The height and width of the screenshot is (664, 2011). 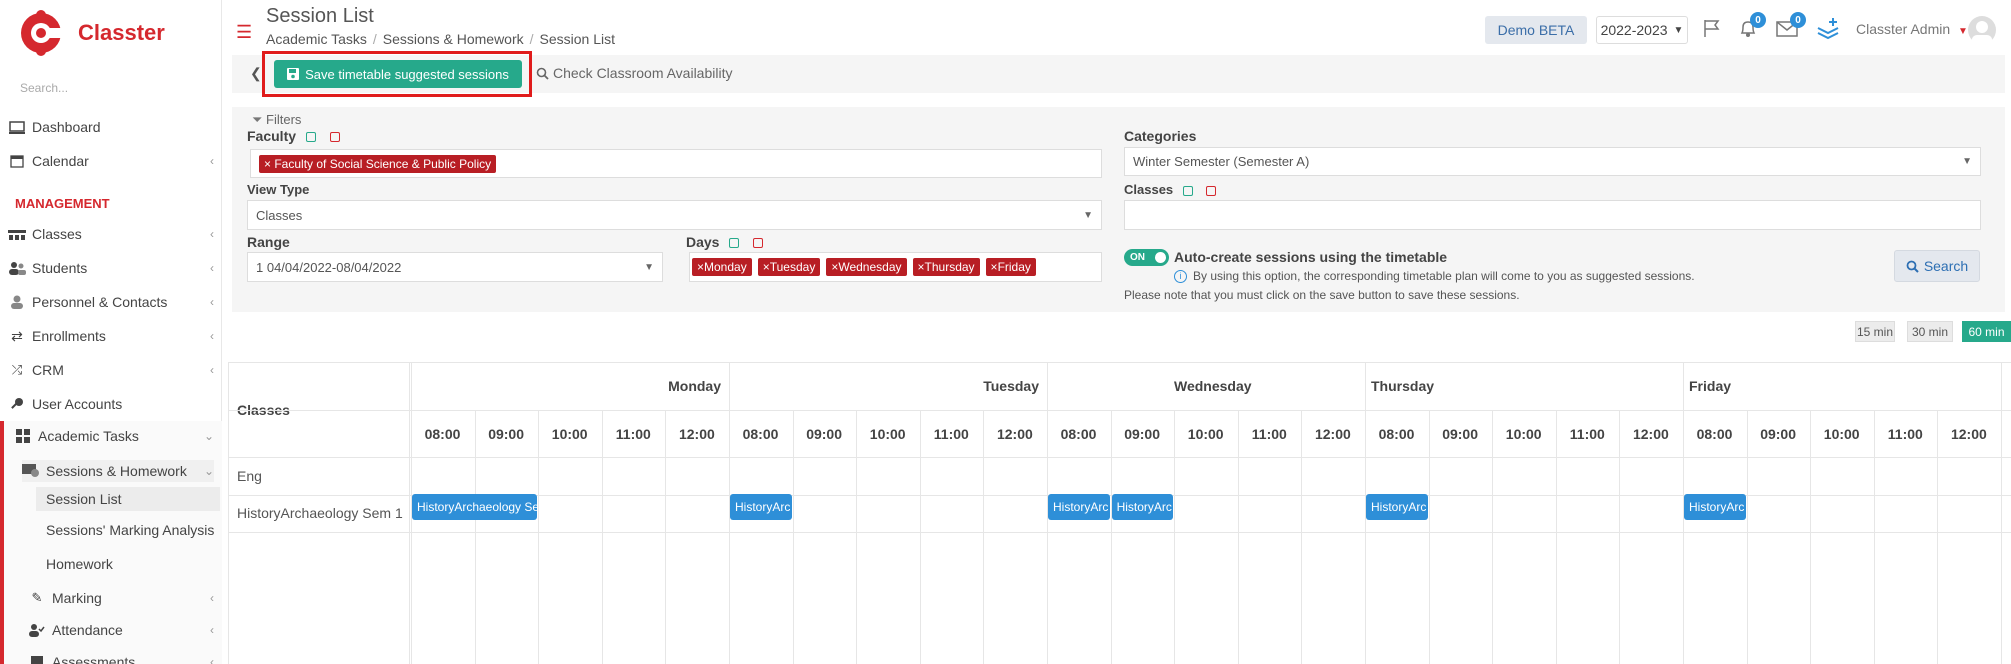 What do you see at coordinates (1828, 29) in the screenshot?
I see `layers-icon` at bounding box center [1828, 29].